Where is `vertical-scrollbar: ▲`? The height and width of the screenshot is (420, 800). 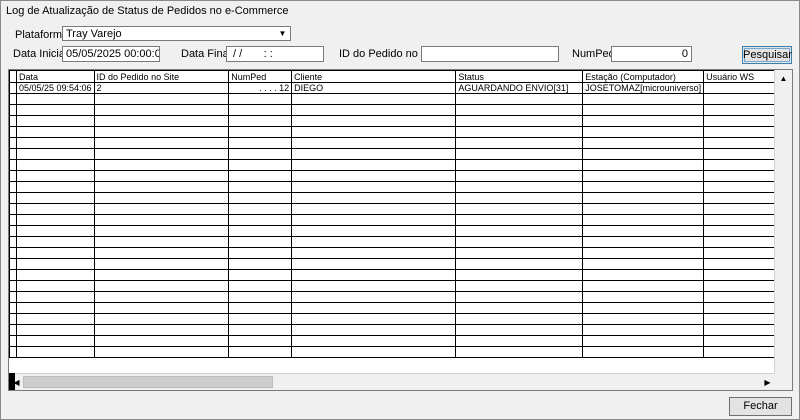 vertical-scrollbar: ▲ is located at coordinates (783, 221).